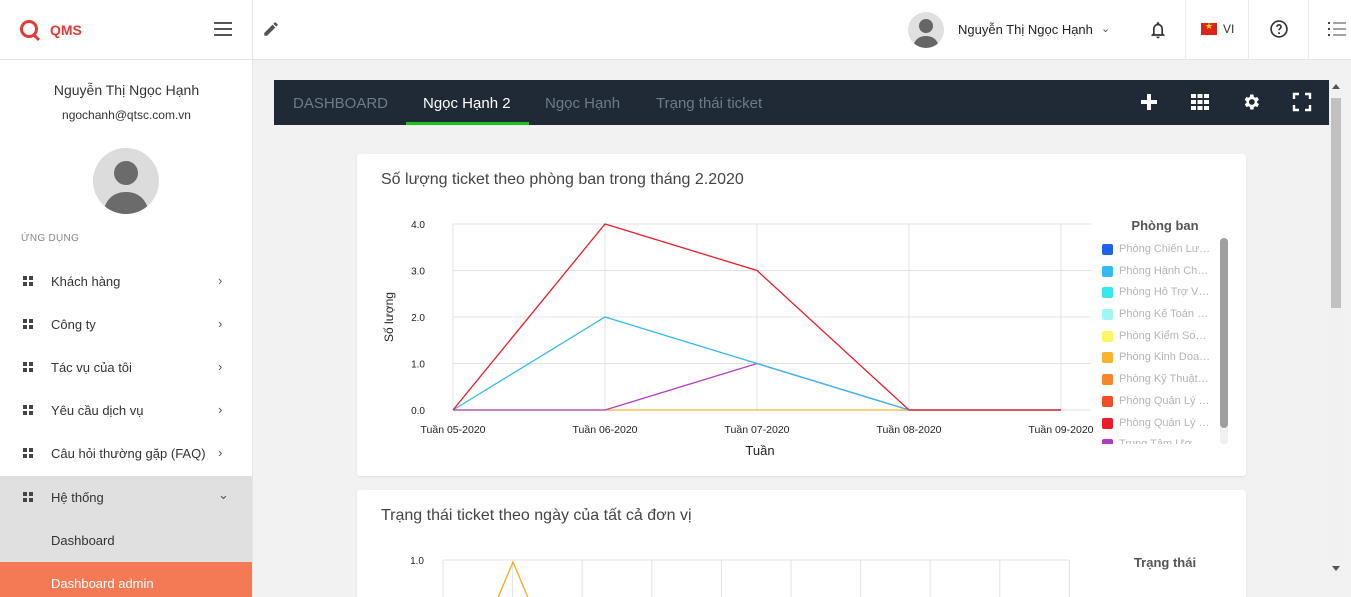  Describe the element at coordinates (29, 29) in the screenshot. I see `qms-logo-icon` at that location.